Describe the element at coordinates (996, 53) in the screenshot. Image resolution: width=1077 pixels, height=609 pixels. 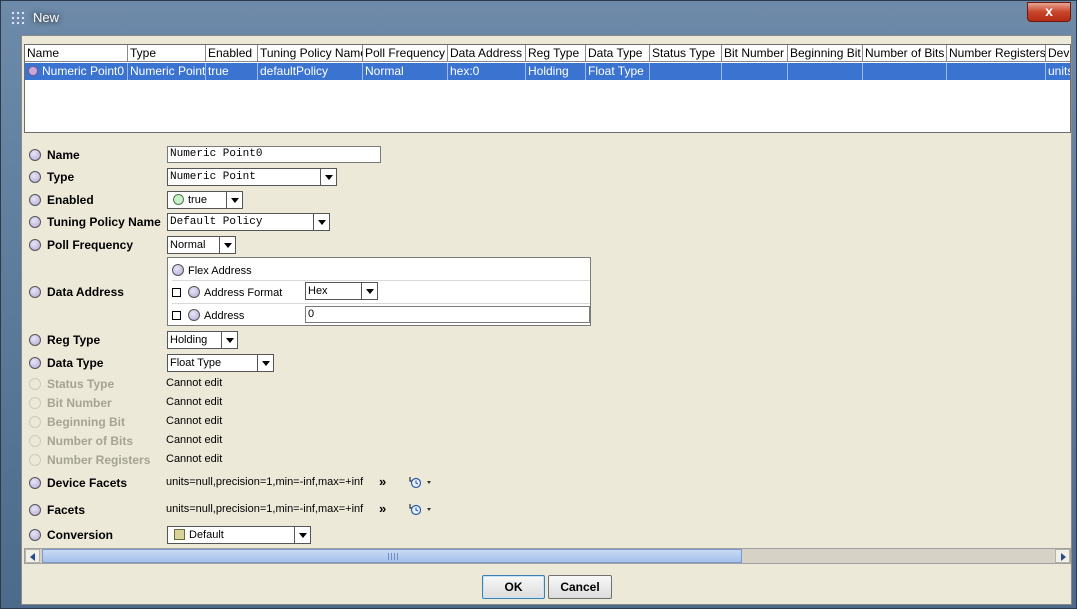
I see `column-header: Number Registers` at that location.